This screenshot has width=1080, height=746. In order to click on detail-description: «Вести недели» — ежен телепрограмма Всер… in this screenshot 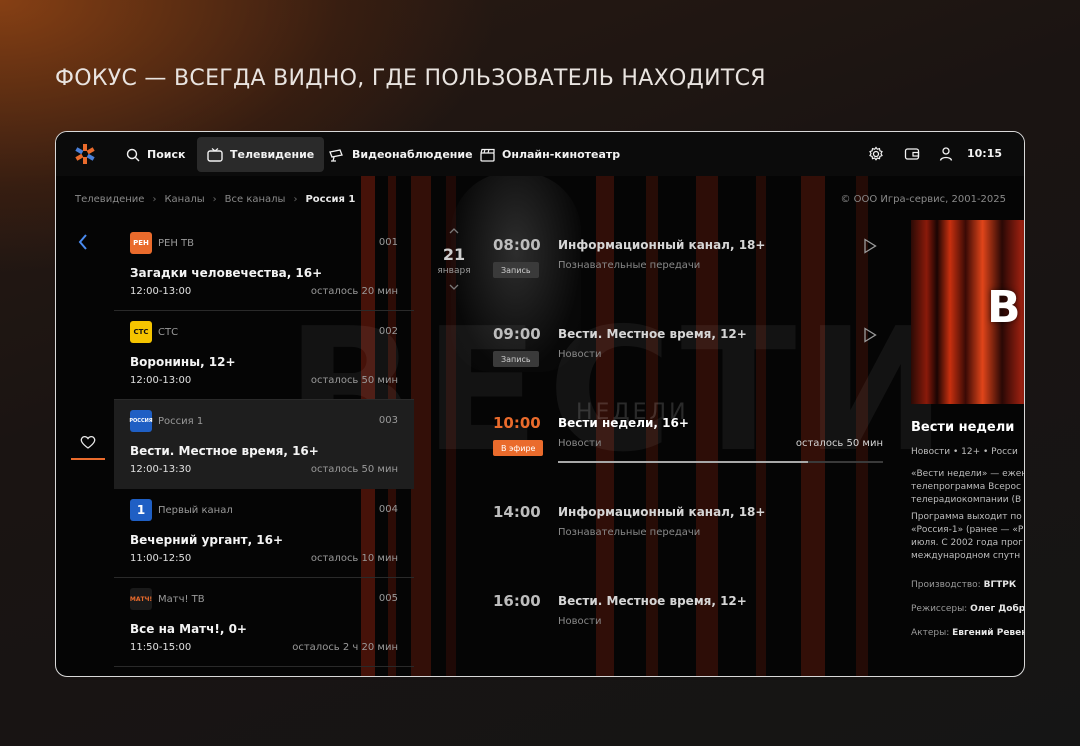, I will do `click(968, 515)`.